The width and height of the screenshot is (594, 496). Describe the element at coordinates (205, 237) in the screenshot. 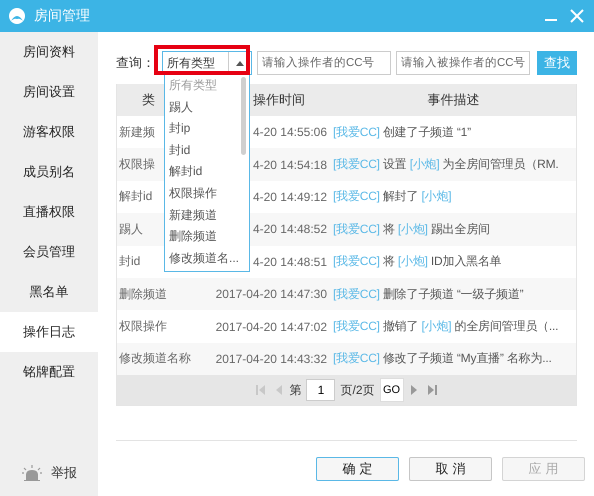

I see `dropdown-option: 删除频道` at that location.